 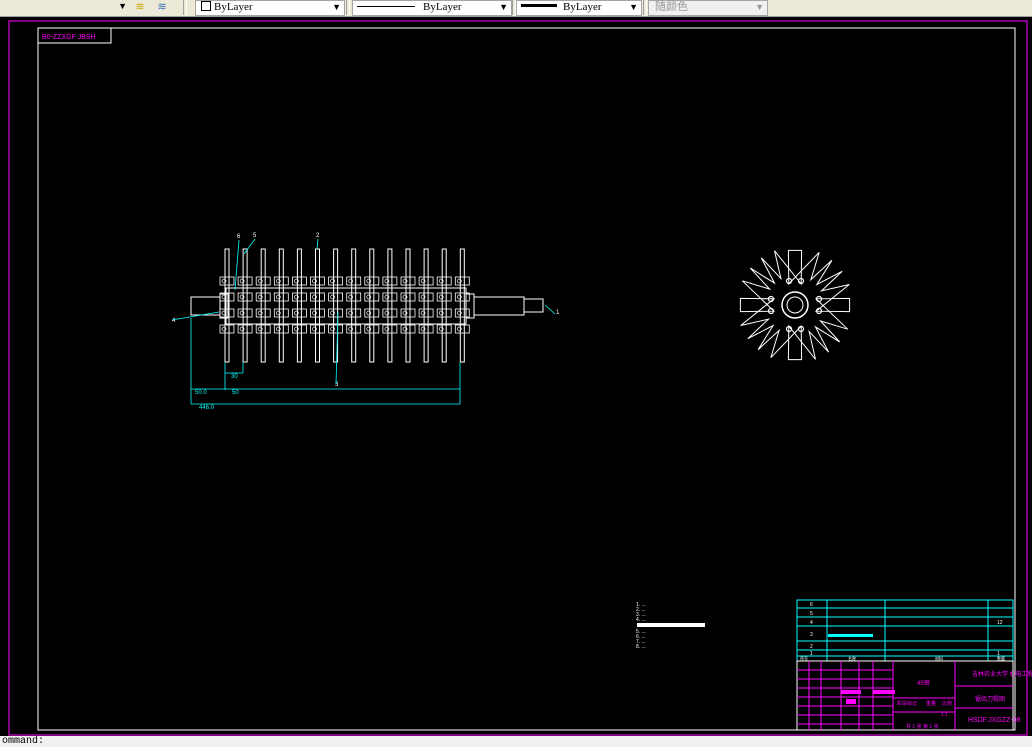 What do you see at coordinates (233, 7) in the screenshot?
I see `color-value: ByLayer` at bounding box center [233, 7].